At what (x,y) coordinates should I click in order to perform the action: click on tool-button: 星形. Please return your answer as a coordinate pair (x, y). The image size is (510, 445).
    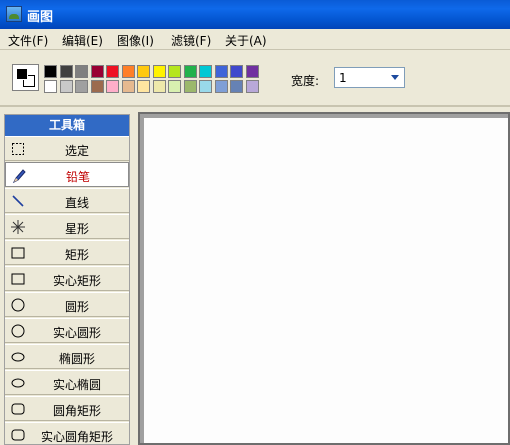
    Looking at the image, I should click on (67, 226).